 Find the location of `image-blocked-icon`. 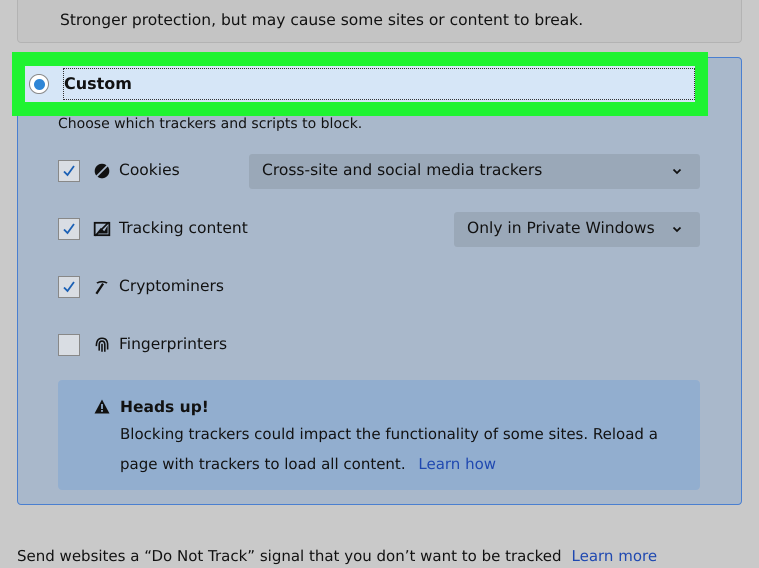

image-blocked-icon is located at coordinates (102, 229).